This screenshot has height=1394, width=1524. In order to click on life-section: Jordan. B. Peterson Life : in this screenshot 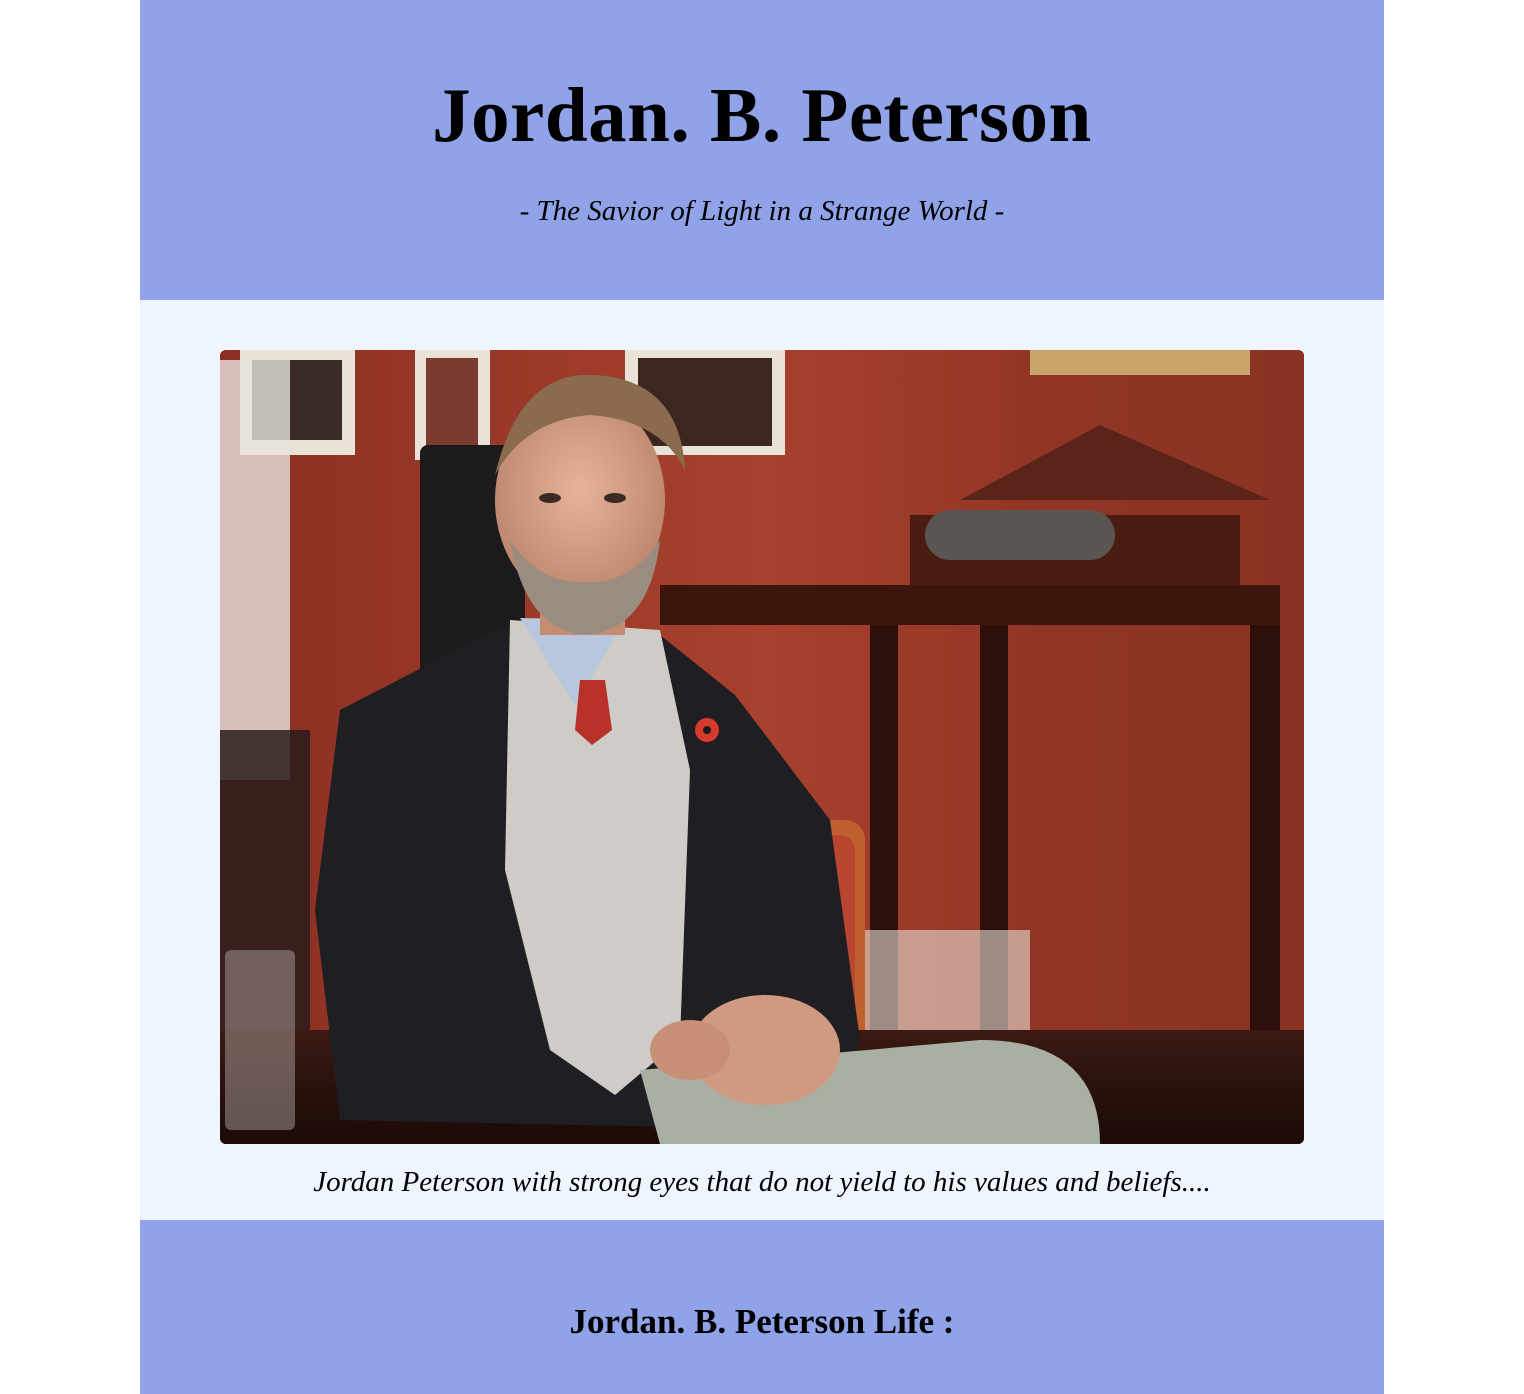, I will do `click(762, 1307)`.